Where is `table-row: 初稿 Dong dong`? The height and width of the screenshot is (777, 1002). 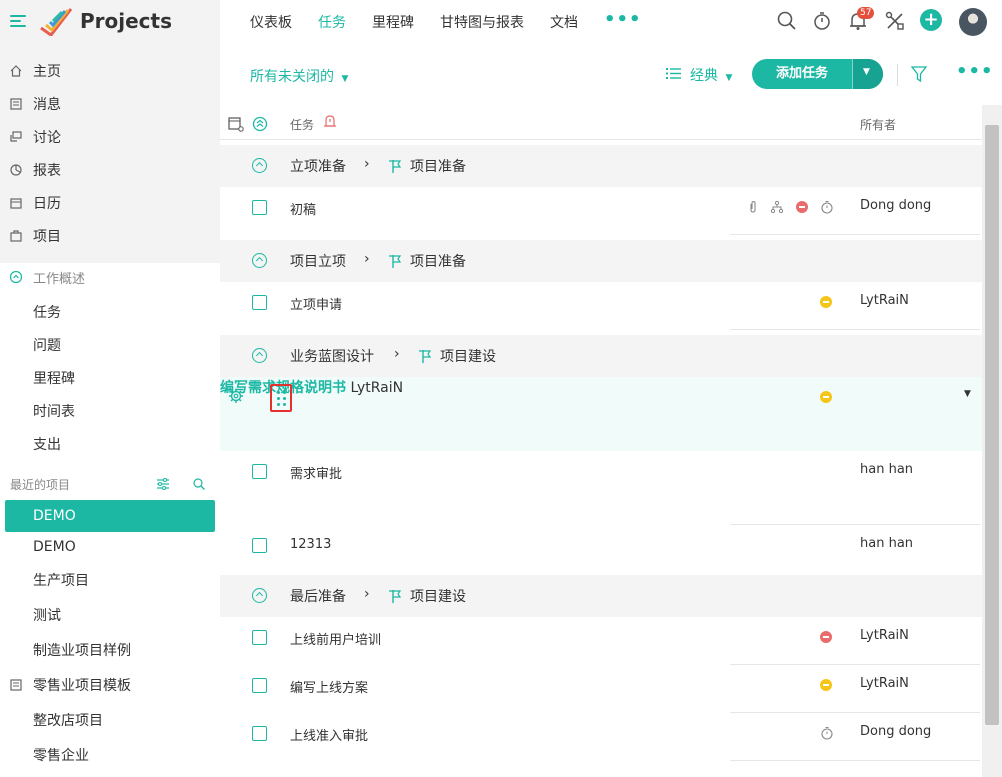
table-row: 初稿 Dong dong is located at coordinates (601, 211).